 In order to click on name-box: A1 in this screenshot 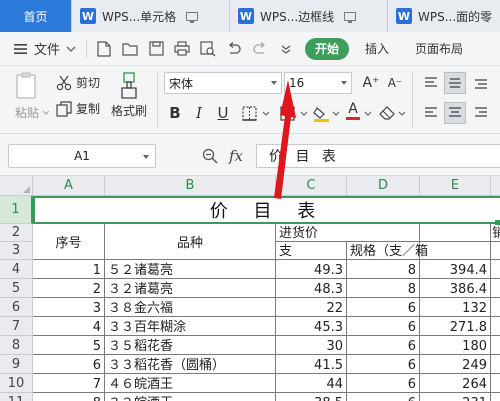, I will do `click(82, 156)`.